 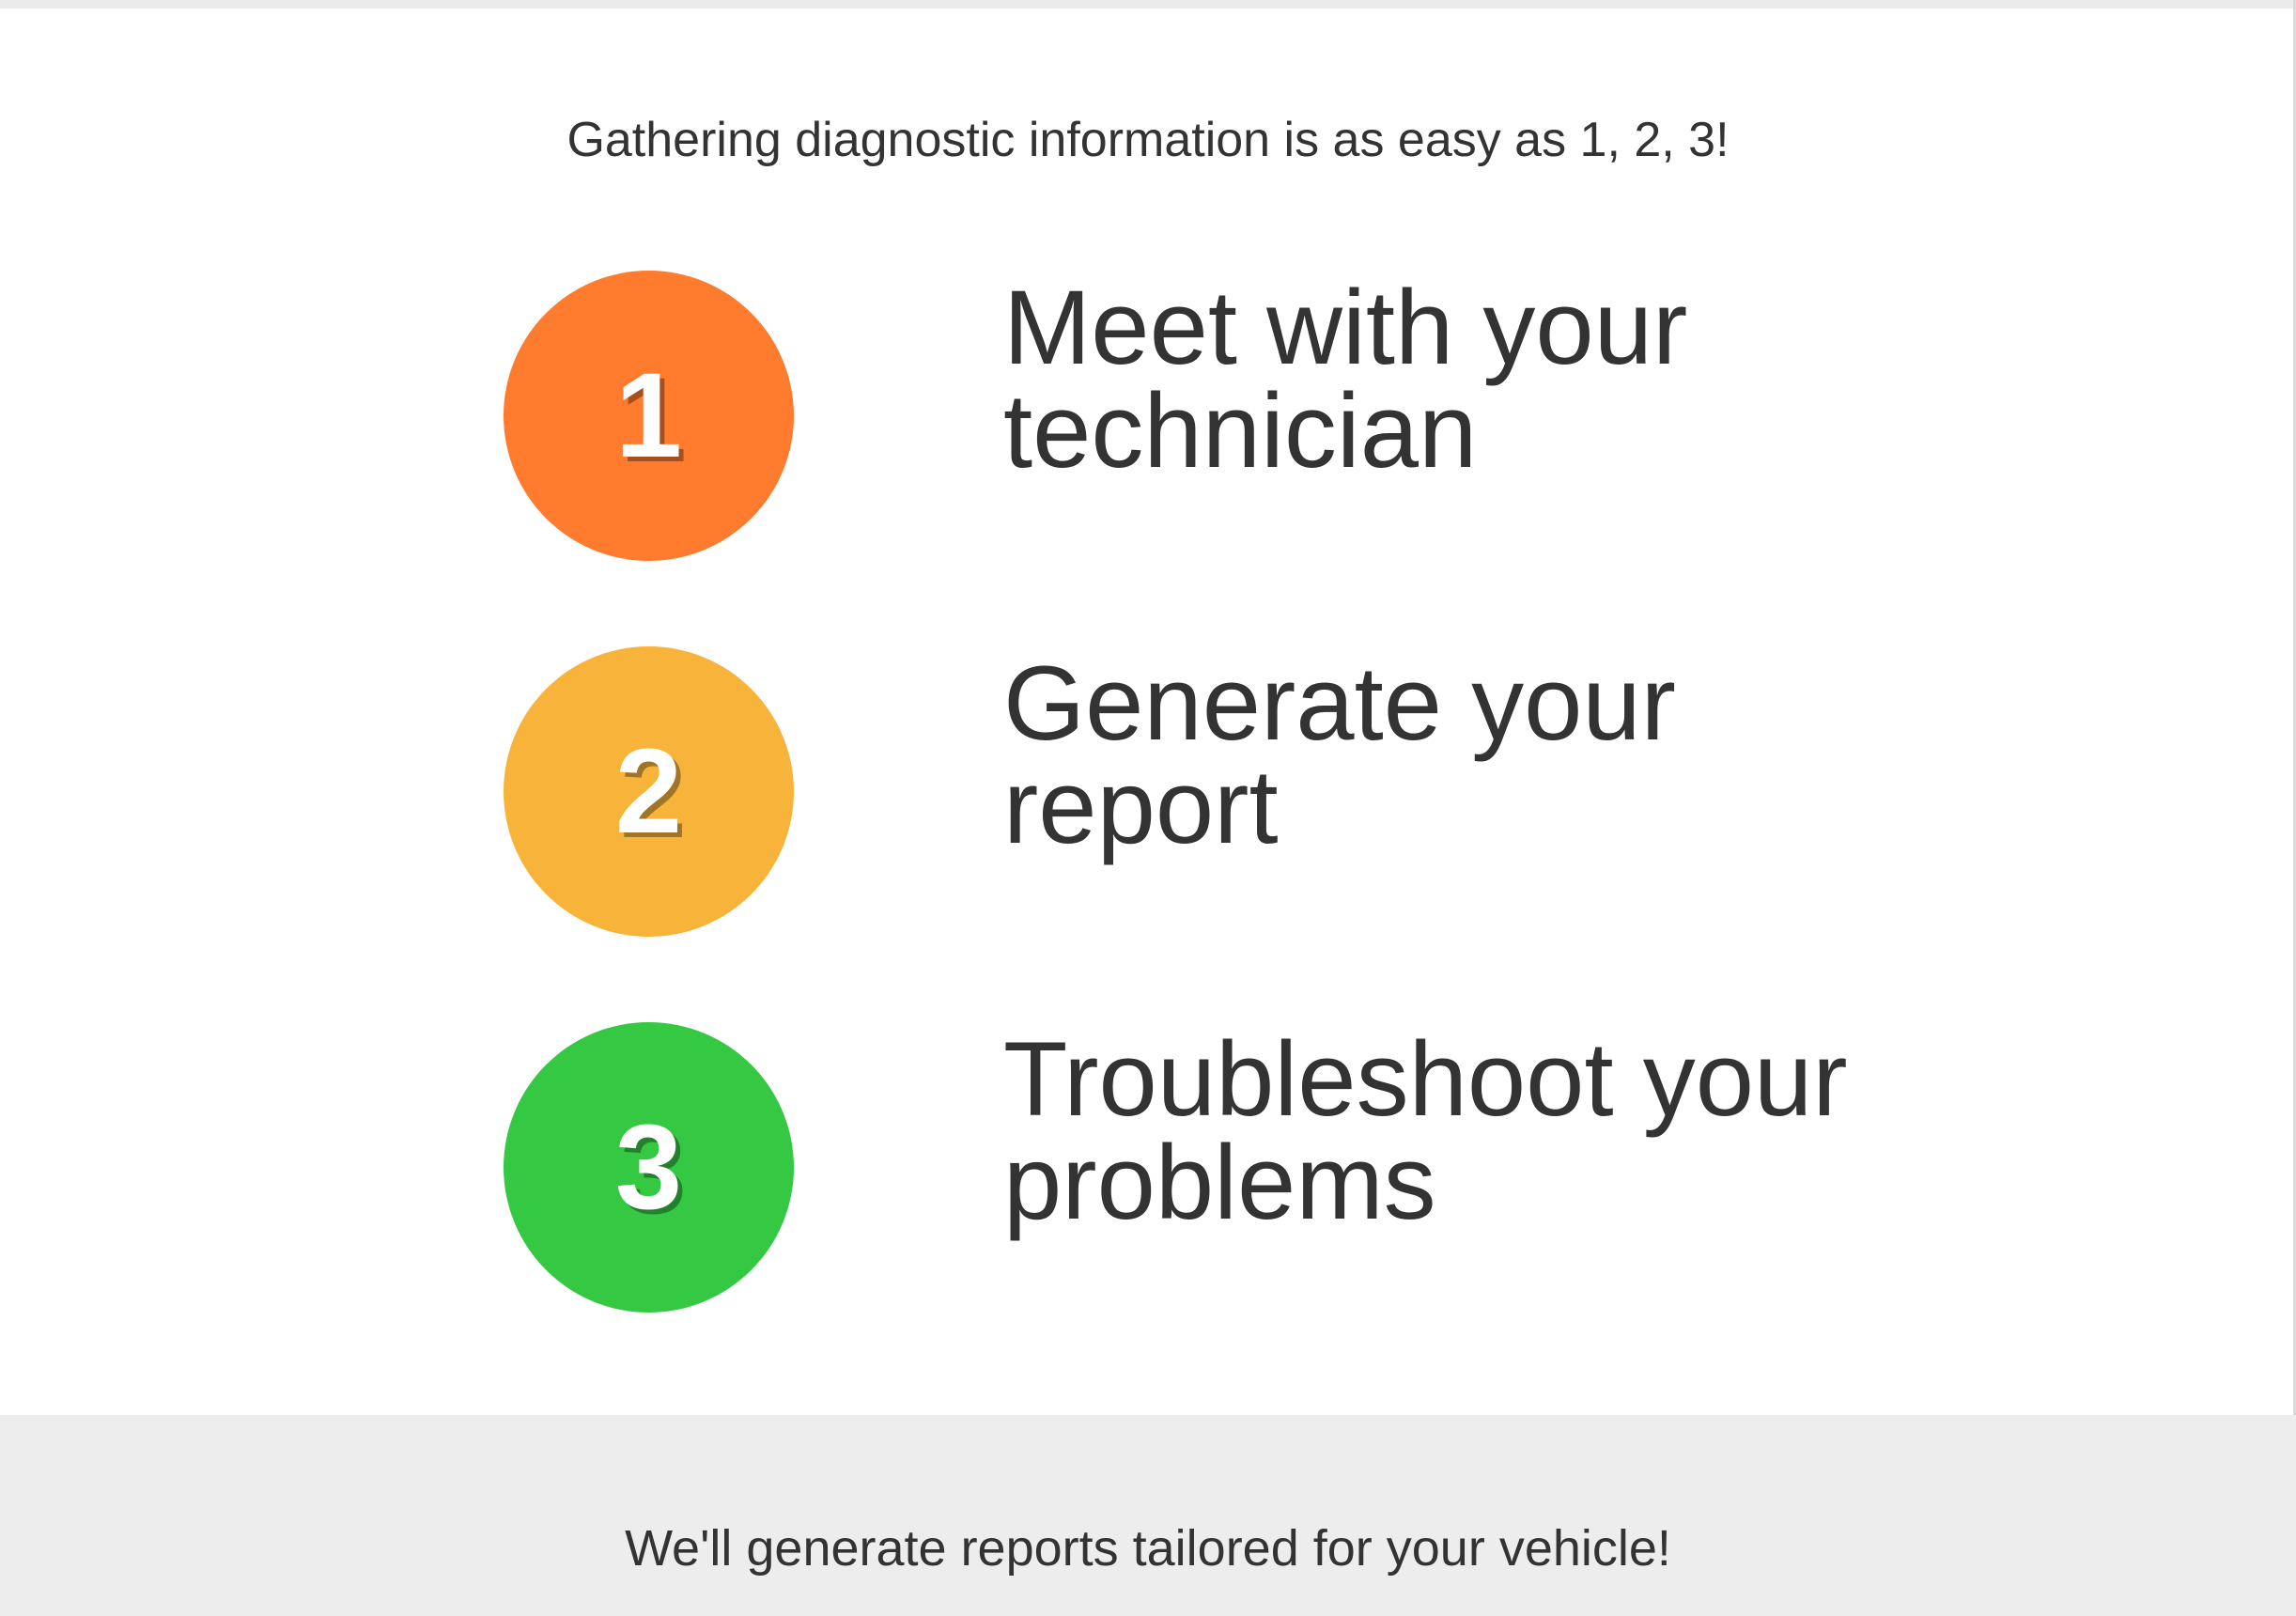 I want to click on step-1-circle: 1, so click(x=649, y=416).